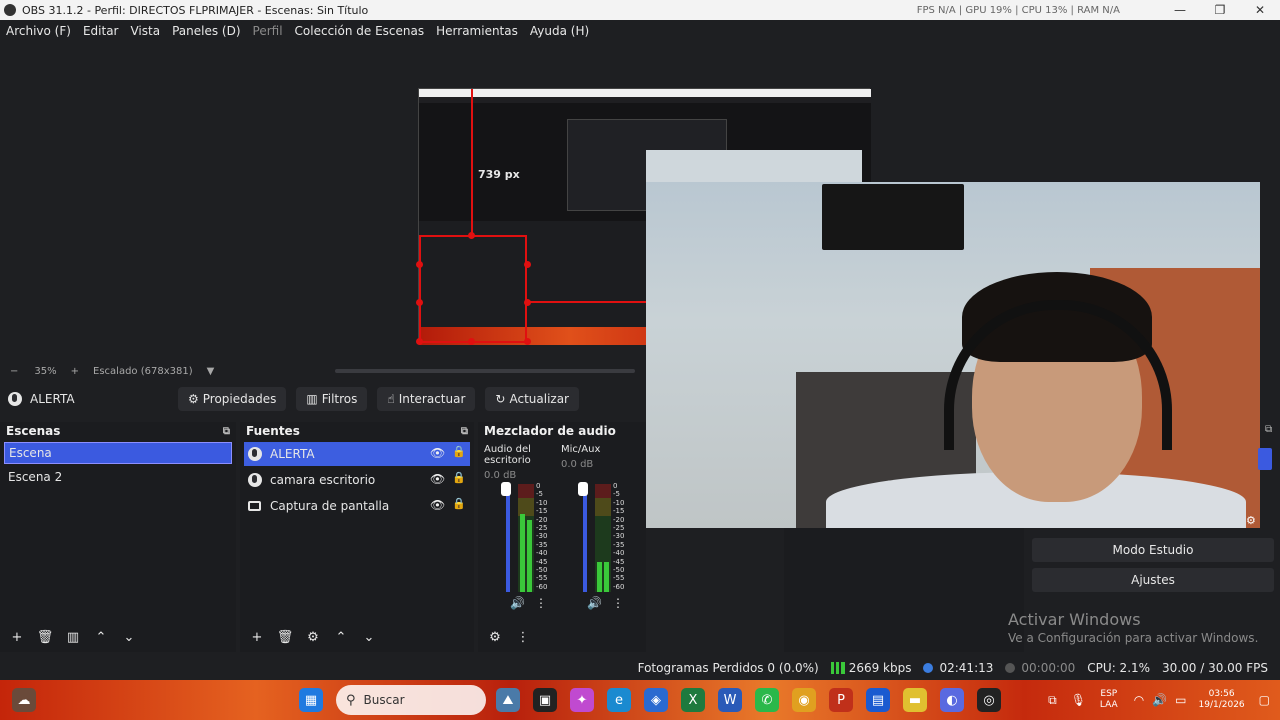 The width and height of the screenshot is (1280, 720). Describe the element at coordinates (1052, 700) in the screenshot. I see `screenshot-icon: ⧉` at that location.